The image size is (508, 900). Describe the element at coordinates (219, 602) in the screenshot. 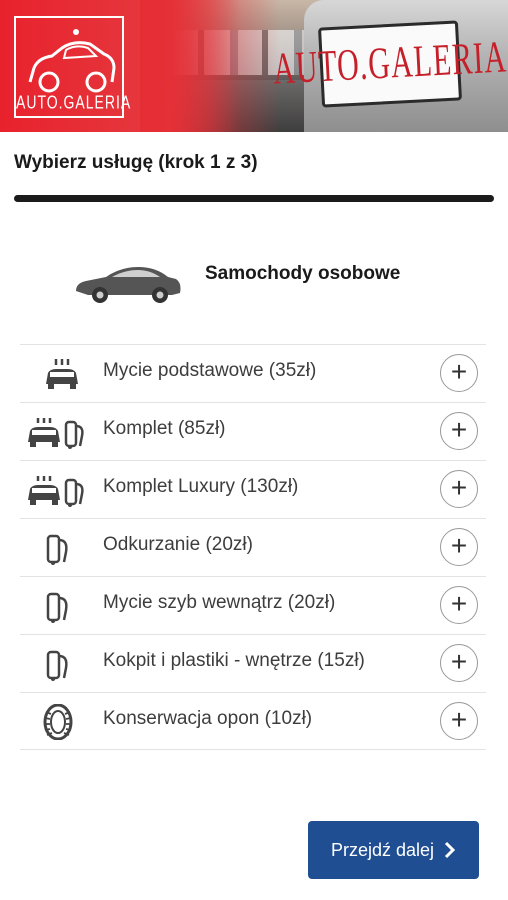

I see `service-label: Mycie szyb wewnątrz (20zł)` at that location.